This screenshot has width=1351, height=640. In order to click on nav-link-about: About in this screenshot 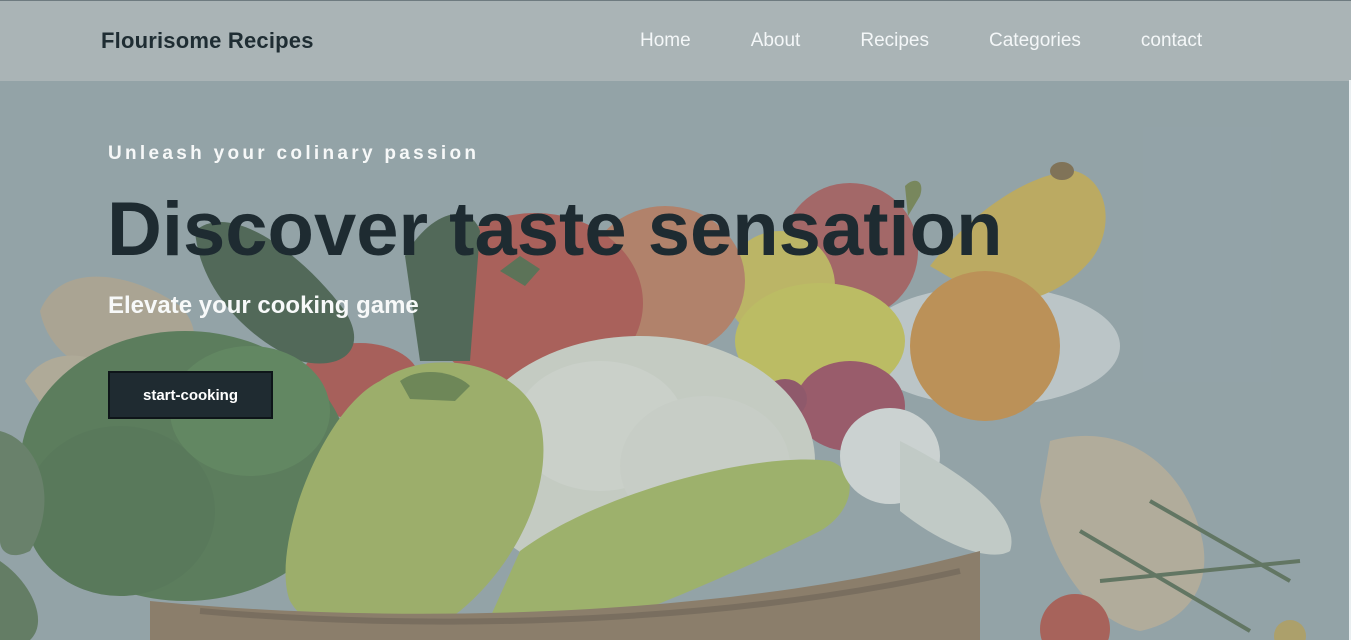, I will do `click(776, 41)`.